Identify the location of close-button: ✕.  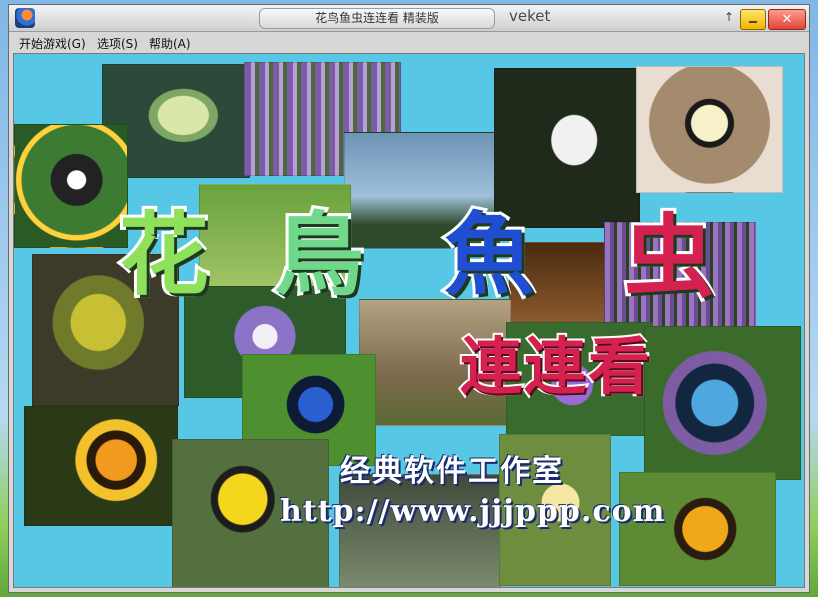
(787, 19).